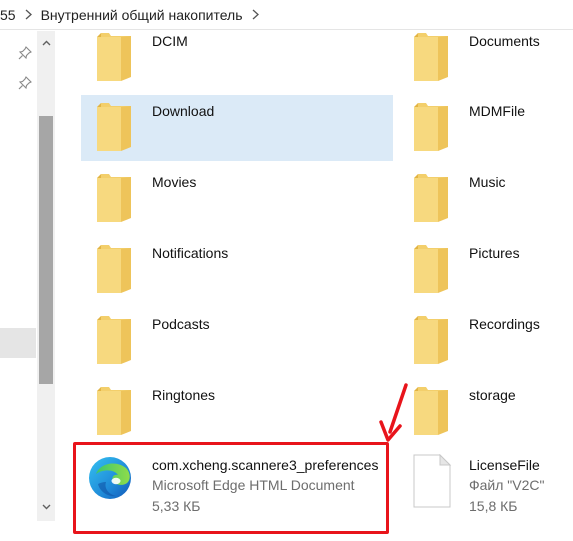 This screenshot has width=573, height=541. I want to click on item-name: Documents, so click(504, 41).